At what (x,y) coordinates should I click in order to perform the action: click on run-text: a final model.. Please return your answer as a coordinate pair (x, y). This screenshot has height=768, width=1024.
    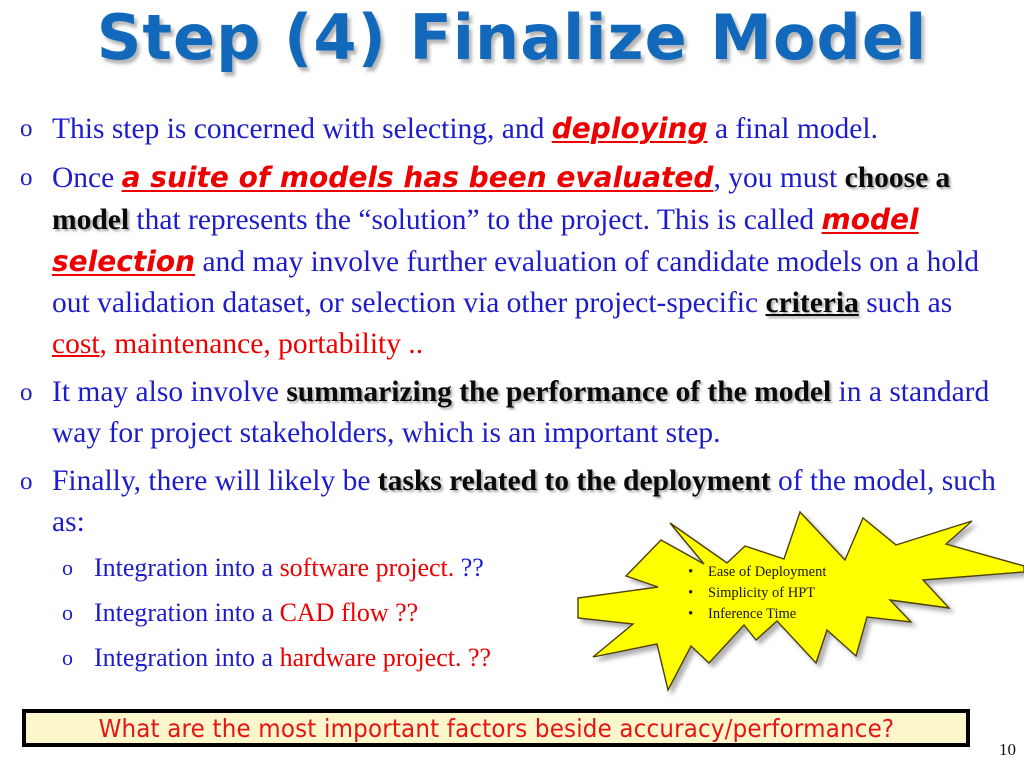
    Looking at the image, I should click on (792, 129).